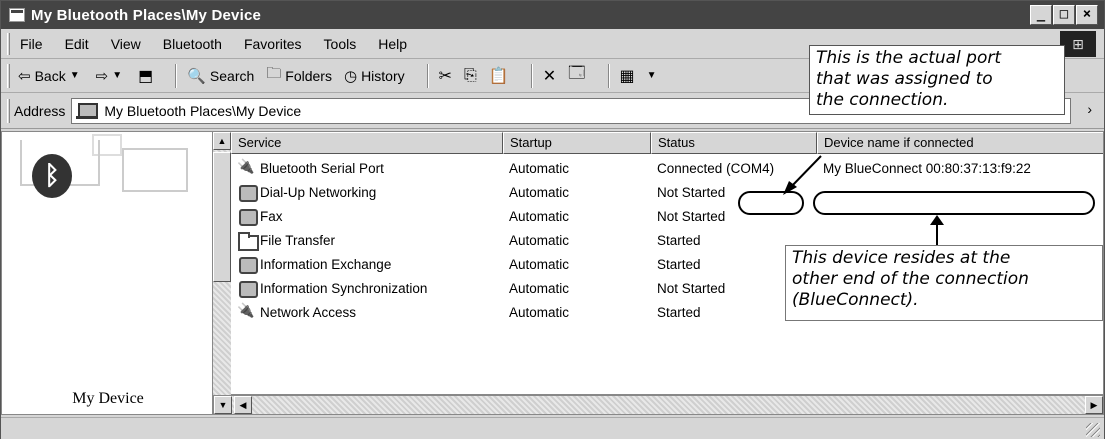 Image resolution: width=1105 pixels, height=439 pixels. What do you see at coordinates (1078, 44) in the screenshot?
I see `windows-logo-icon: ⊞` at bounding box center [1078, 44].